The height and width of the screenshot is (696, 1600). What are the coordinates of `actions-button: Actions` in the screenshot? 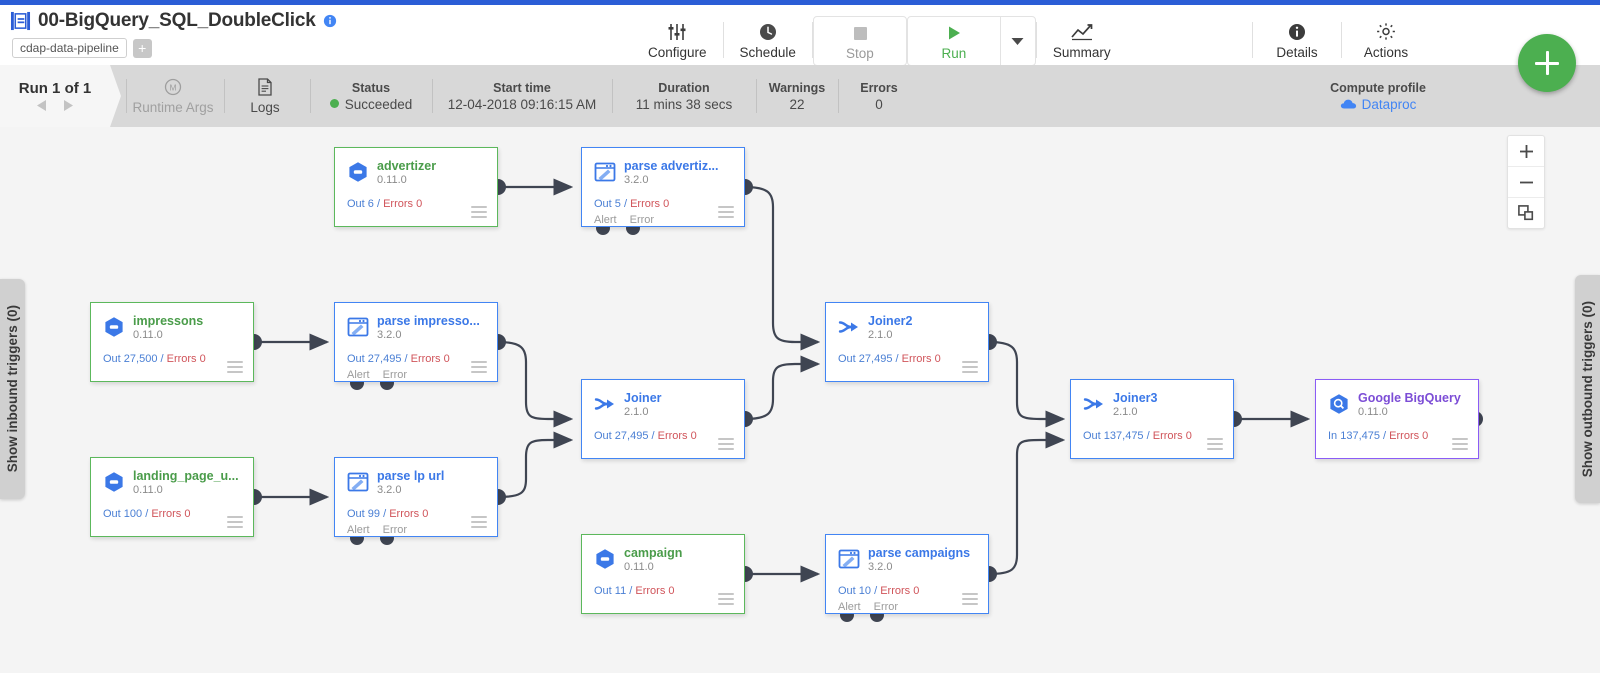 It's located at (1386, 40).